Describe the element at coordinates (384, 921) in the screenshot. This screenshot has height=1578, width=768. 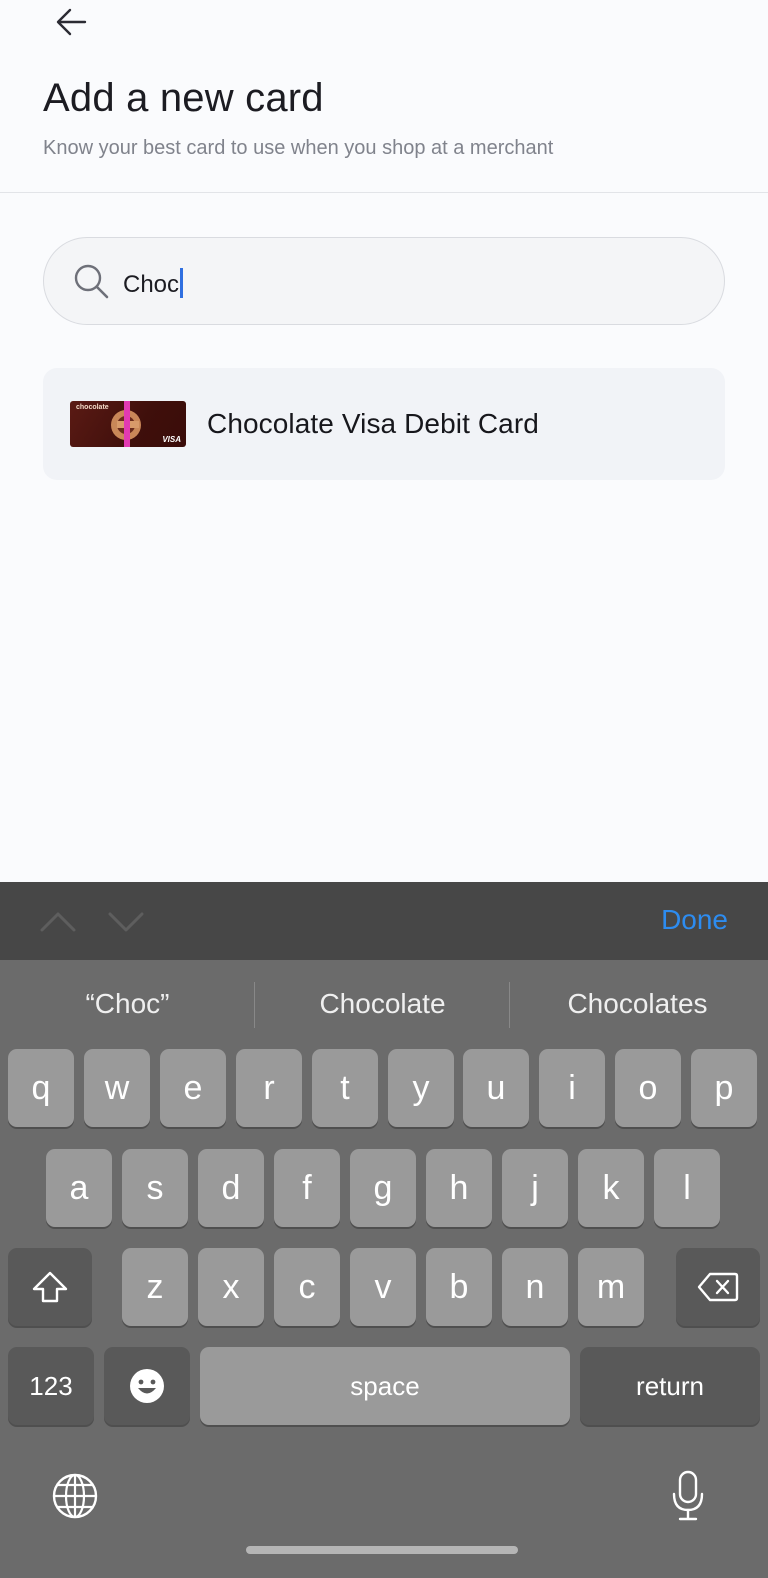
I see `keyboard-toolbar: Done` at that location.